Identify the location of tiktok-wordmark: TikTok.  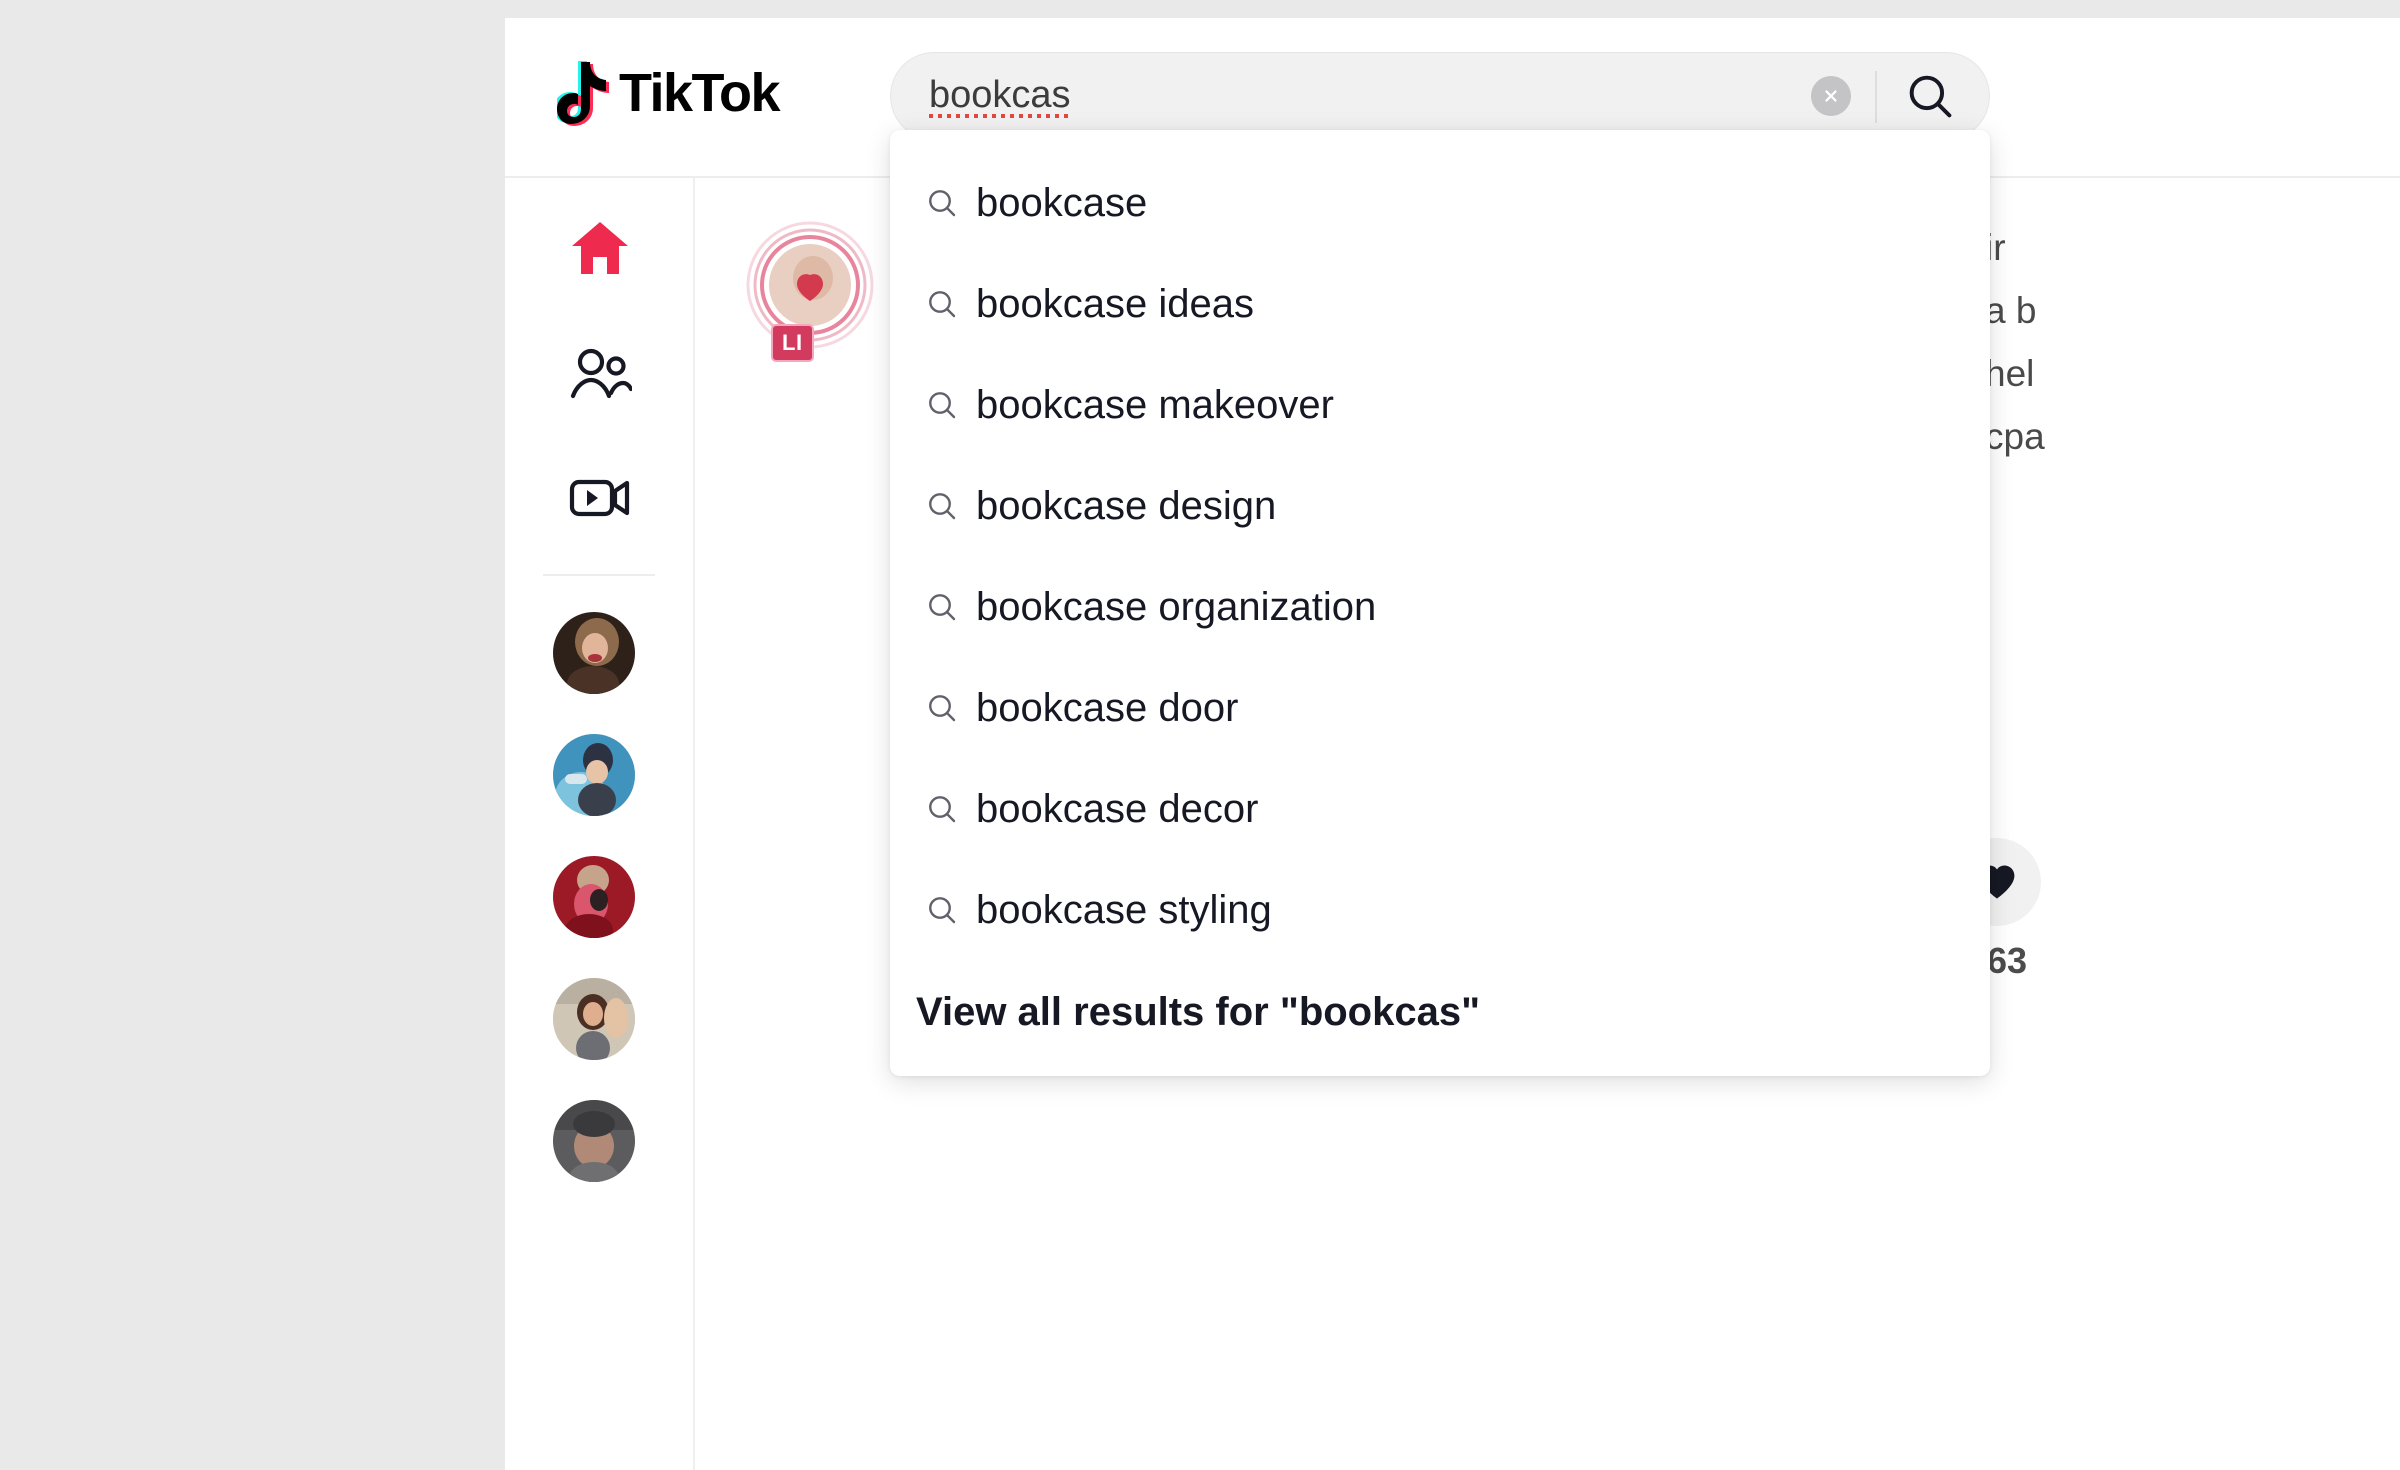
(700, 93).